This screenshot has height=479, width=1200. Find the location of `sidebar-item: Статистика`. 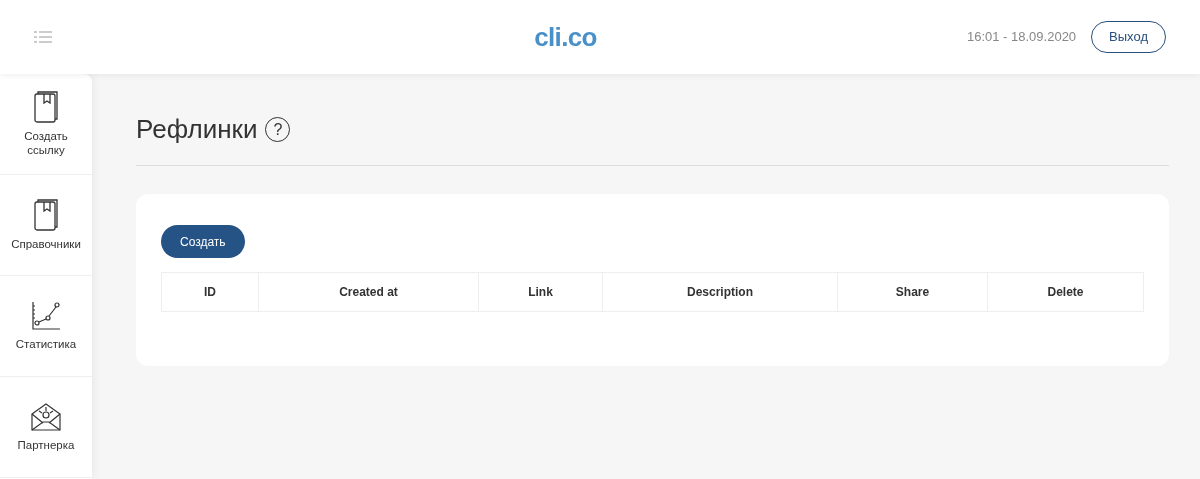

sidebar-item: Статистика is located at coordinates (46, 326).